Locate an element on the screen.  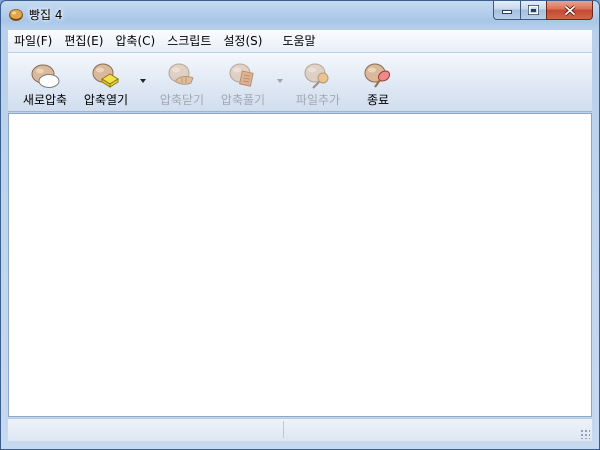
menu-compress: 압축(C) is located at coordinates (135, 41).